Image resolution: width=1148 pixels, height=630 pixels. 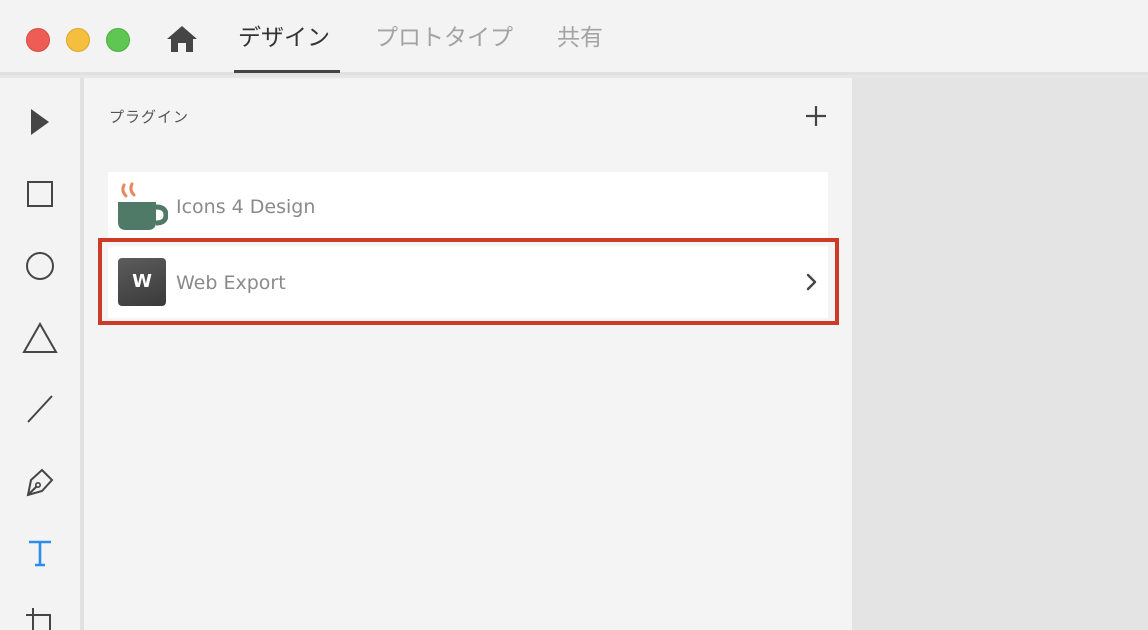 What do you see at coordinates (468, 281) in the screenshot?
I see `selection-highlight` at bounding box center [468, 281].